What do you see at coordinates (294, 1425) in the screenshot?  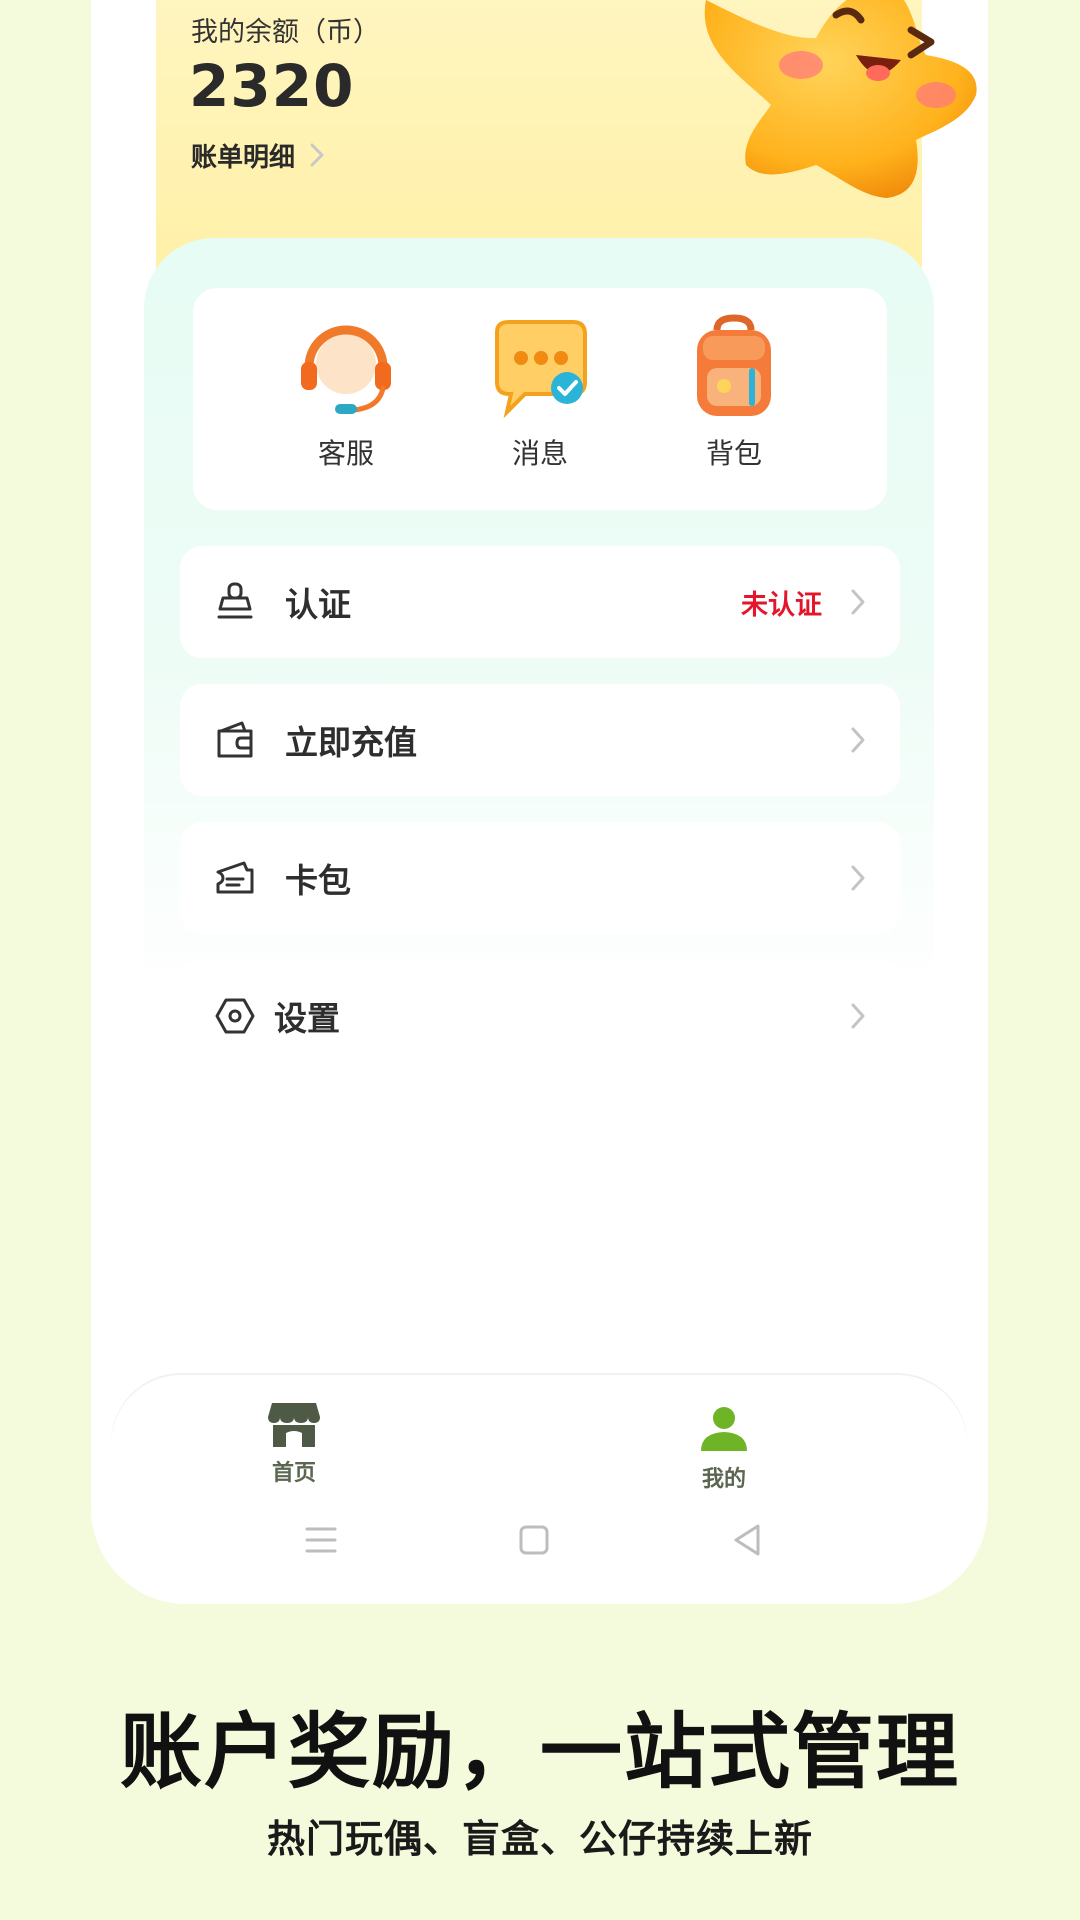 I see `store-icon` at bounding box center [294, 1425].